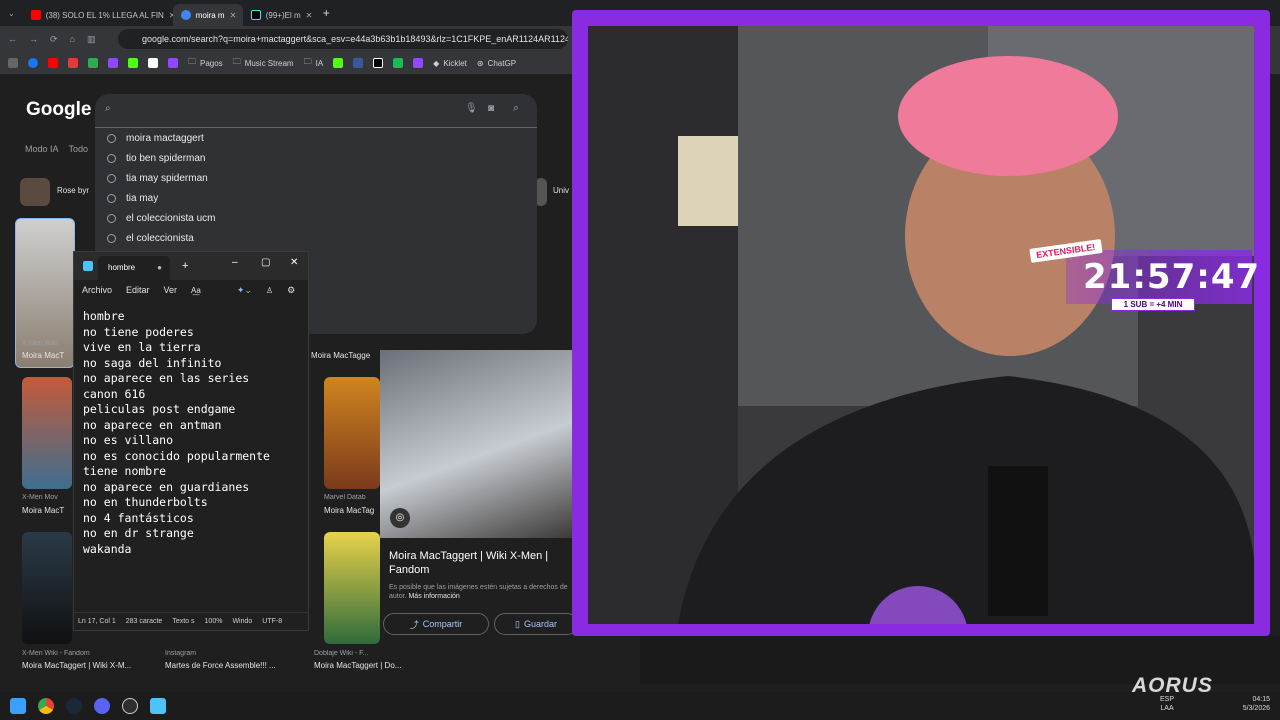  I want to click on settings-icon: ⚙, so click(291, 290).